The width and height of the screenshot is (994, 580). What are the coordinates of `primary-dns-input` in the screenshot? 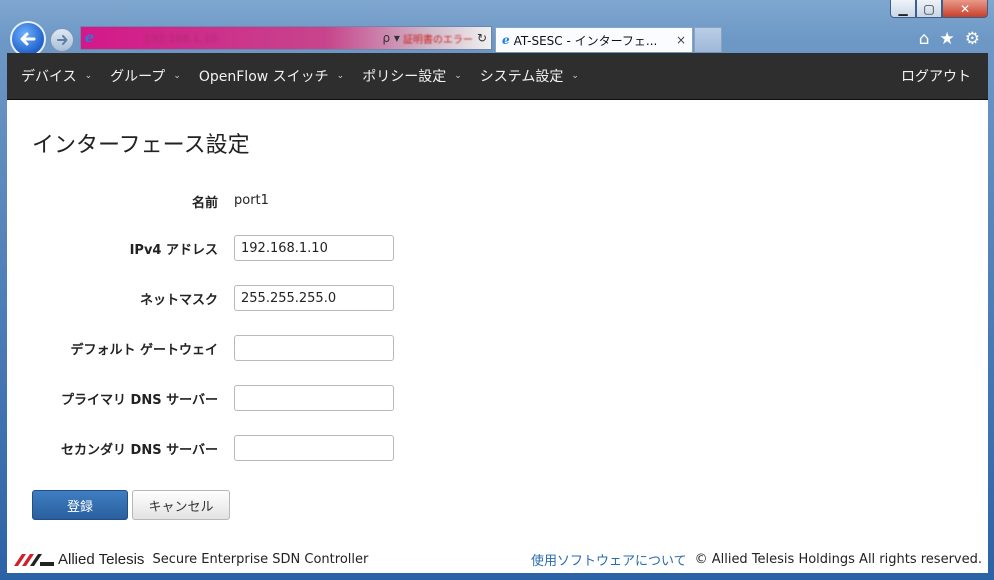 It's located at (314, 398).